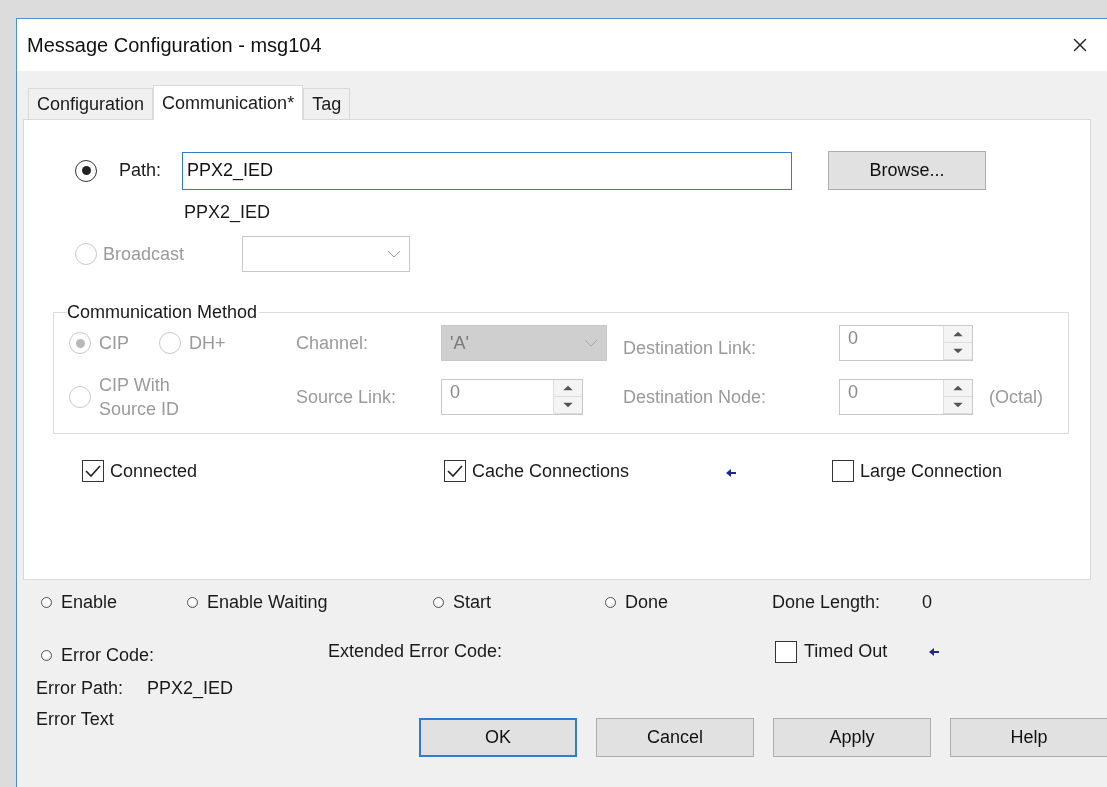 The width and height of the screenshot is (1107, 787). Describe the element at coordinates (174, 45) in the screenshot. I see `window-title: Message Configuration - msg104` at that location.